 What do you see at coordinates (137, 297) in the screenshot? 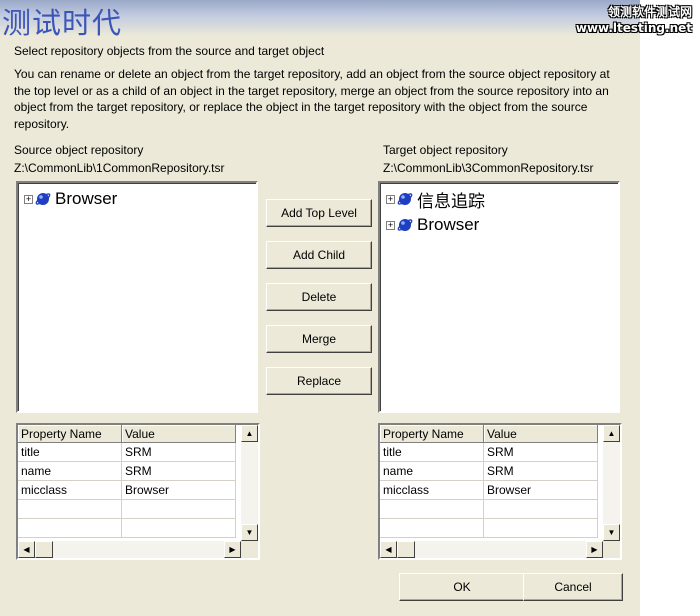
I see `source-tree: Browser` at bounding box center [137, 297].